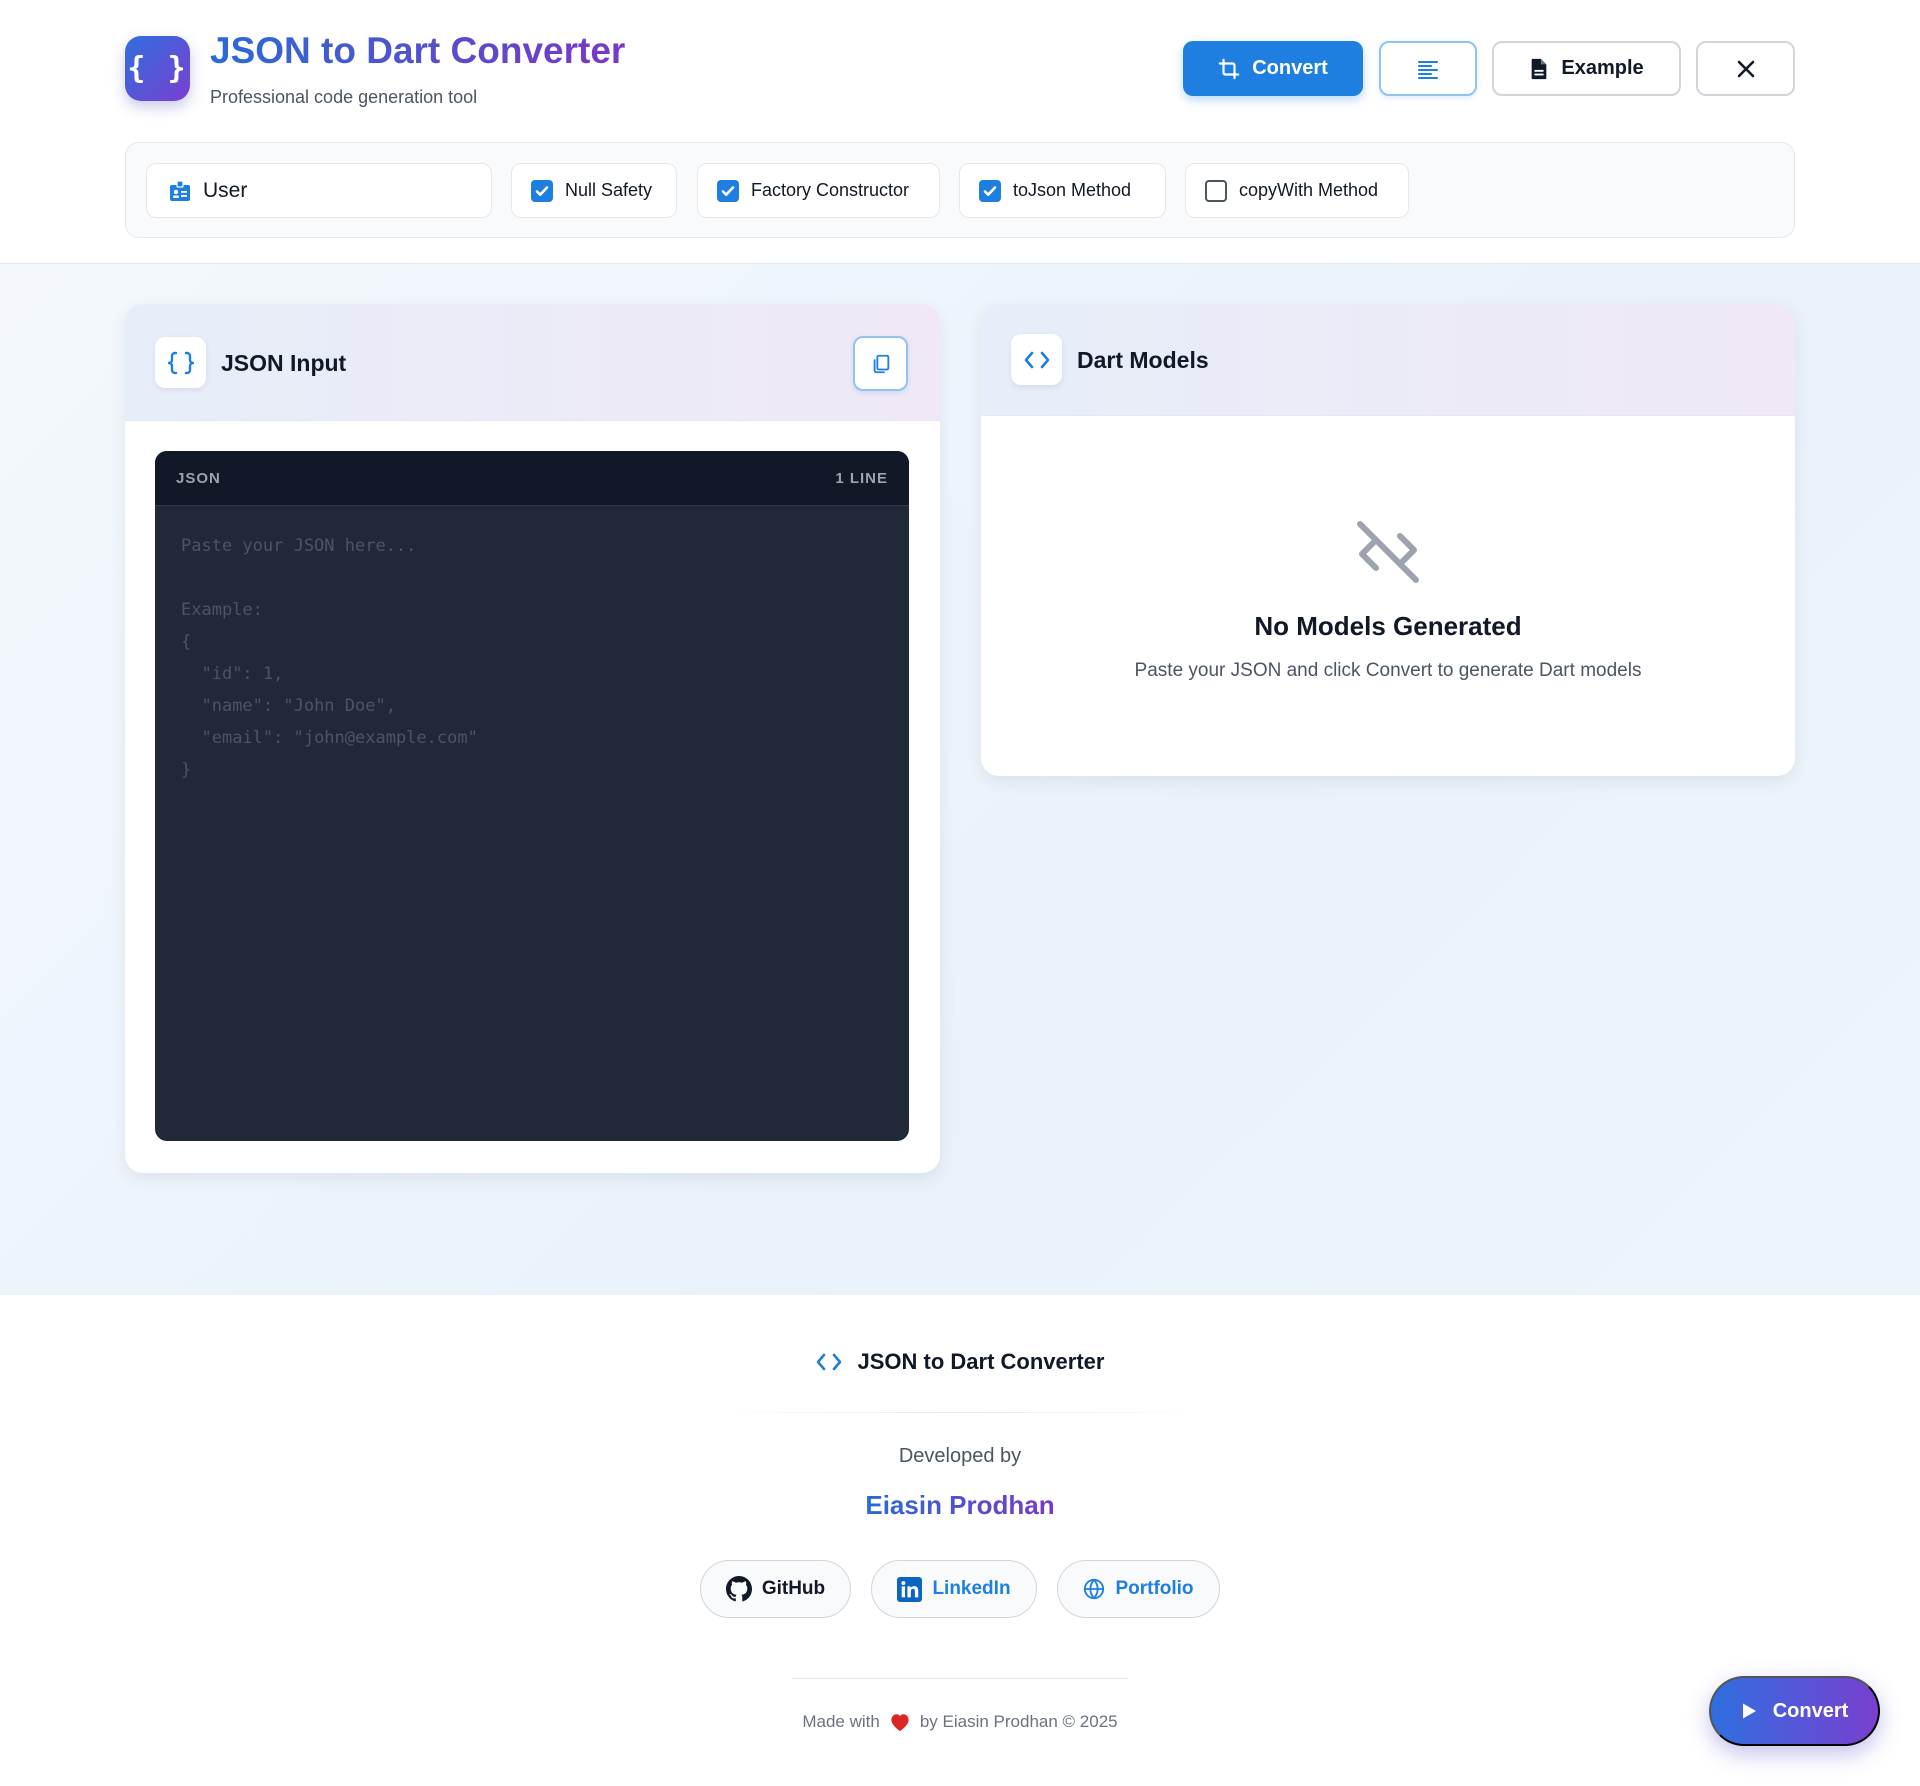  I want to click on class-name-input, so click(343, 190).